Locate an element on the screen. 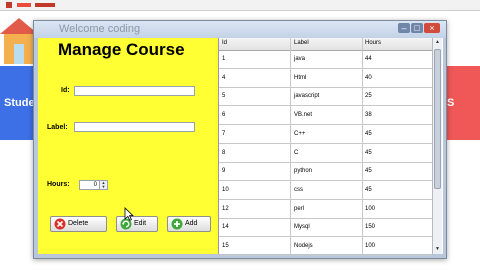 The width and height of the screenshot is (480, 270). delete-button-label: Delete is located at coordinates (78, 223).